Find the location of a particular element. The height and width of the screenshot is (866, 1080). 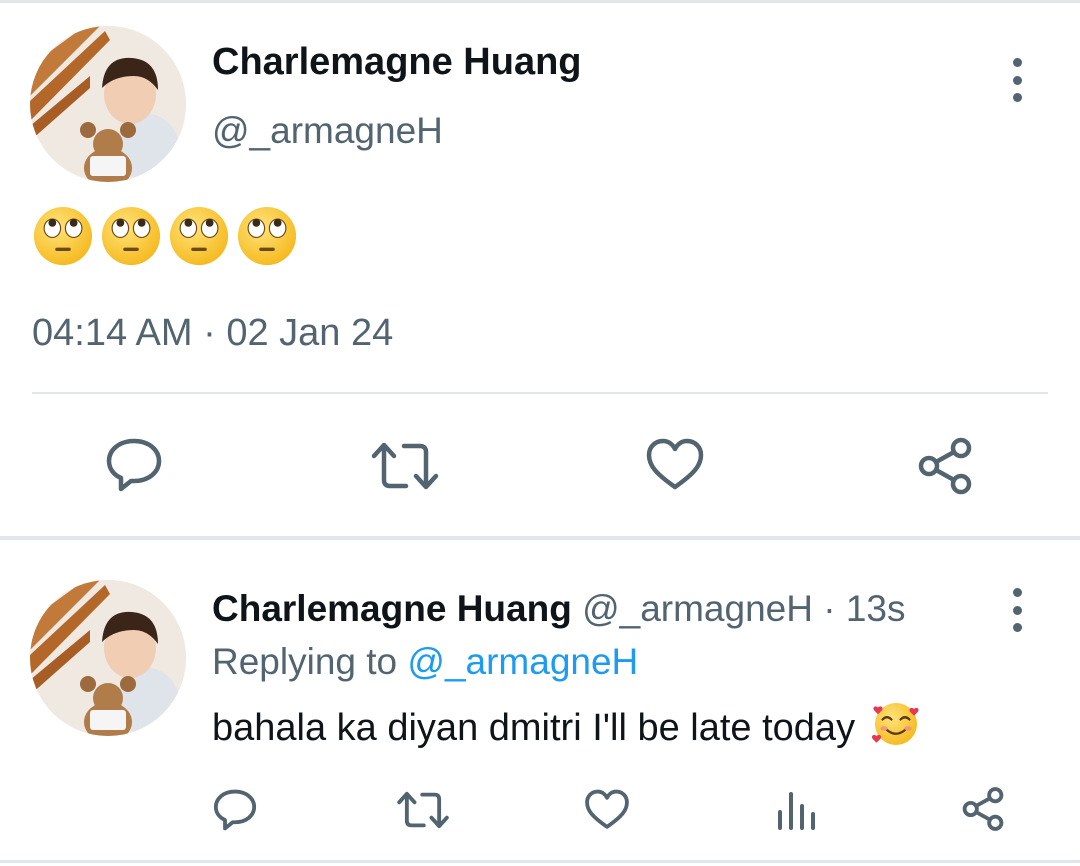

reply-more-options-button is located at coordinates (1017, 610).